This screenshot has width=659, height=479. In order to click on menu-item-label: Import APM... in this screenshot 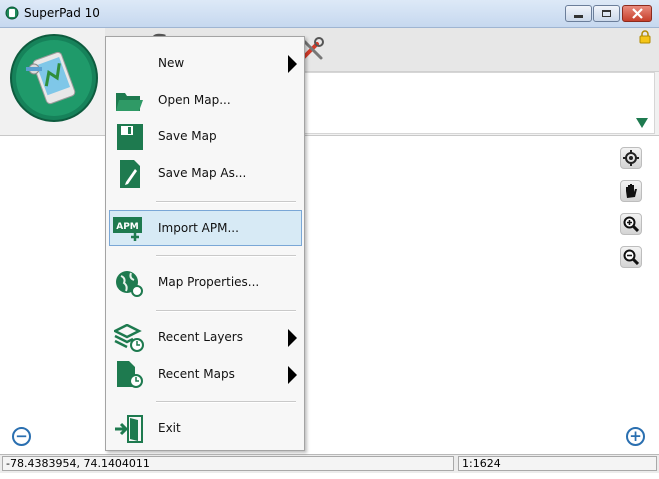, I will do `click(198, 228)`.